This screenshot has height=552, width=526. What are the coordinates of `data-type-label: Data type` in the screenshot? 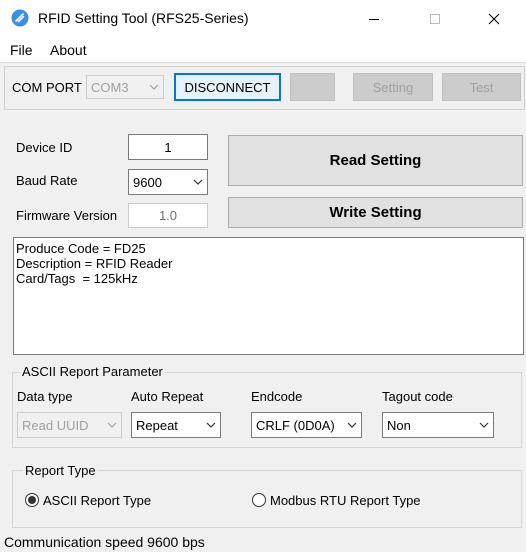 It's located at (45, 396).